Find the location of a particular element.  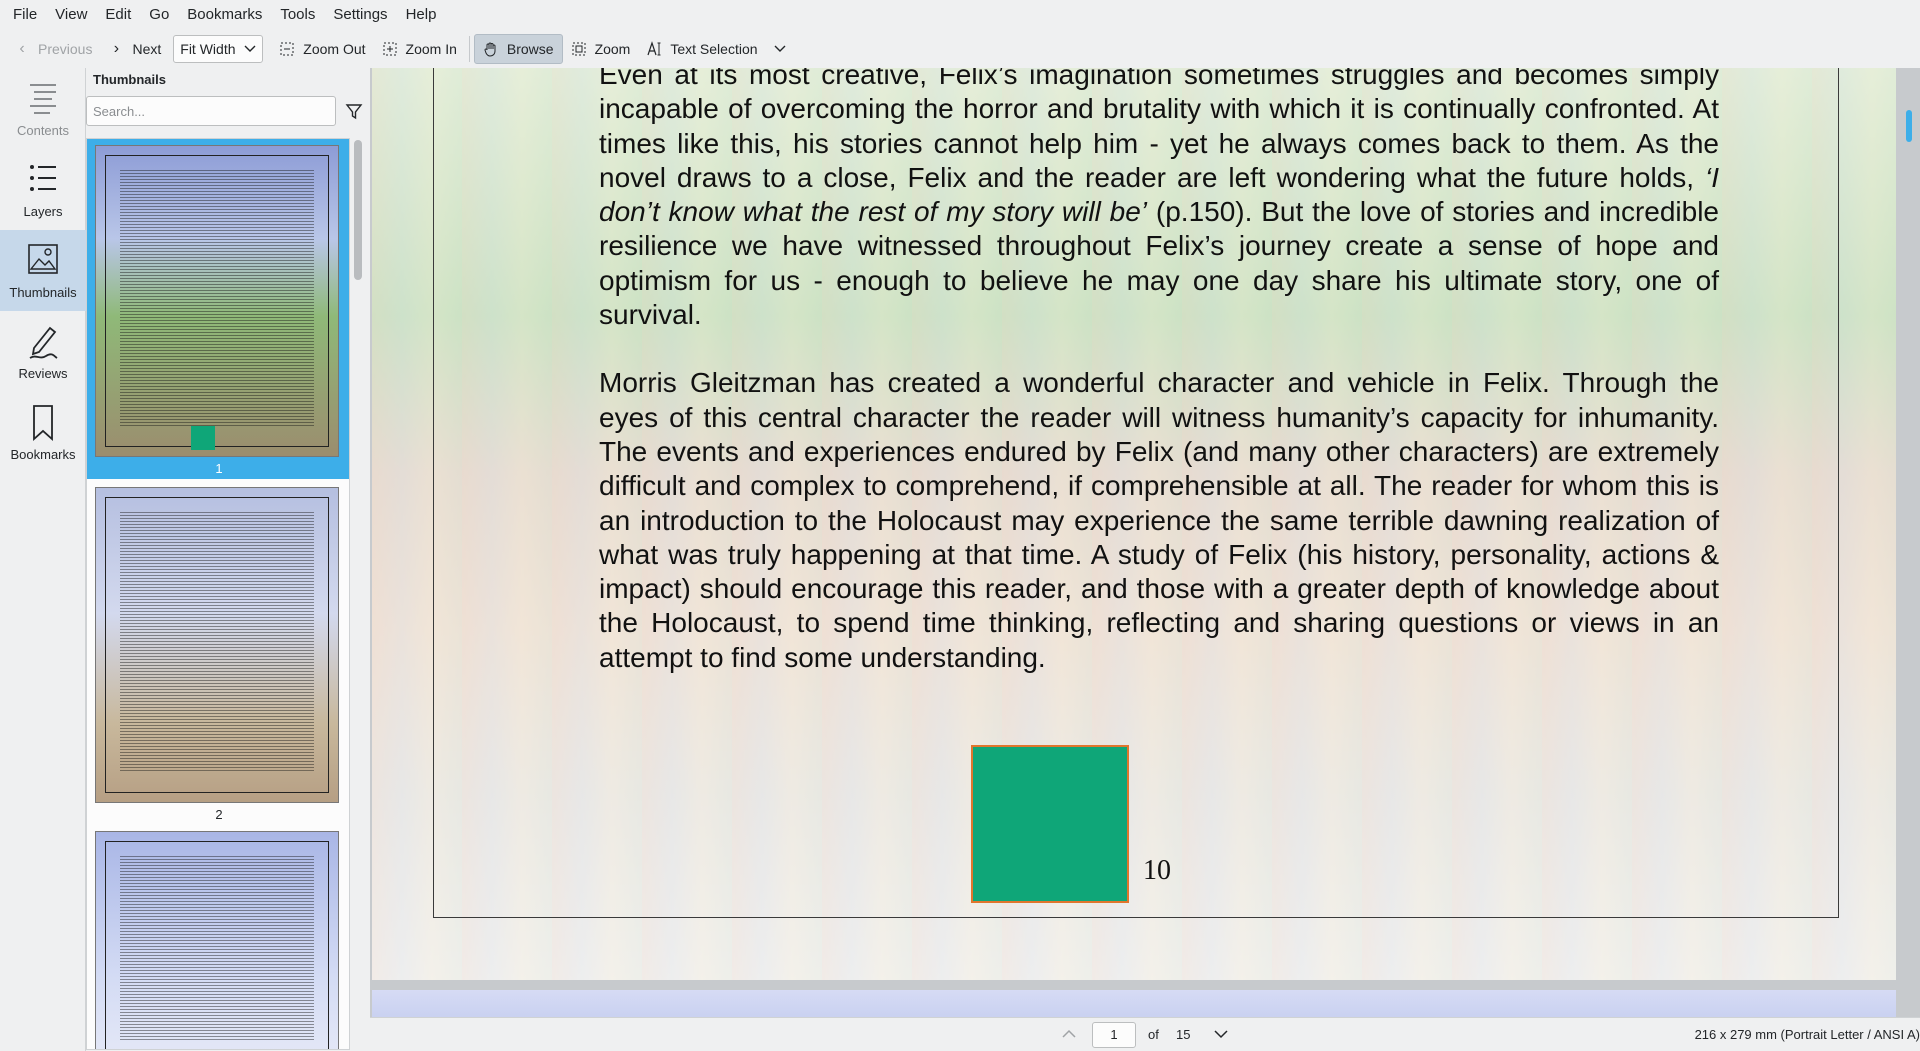

document-page-next is located at coordinates (1134, 1003).